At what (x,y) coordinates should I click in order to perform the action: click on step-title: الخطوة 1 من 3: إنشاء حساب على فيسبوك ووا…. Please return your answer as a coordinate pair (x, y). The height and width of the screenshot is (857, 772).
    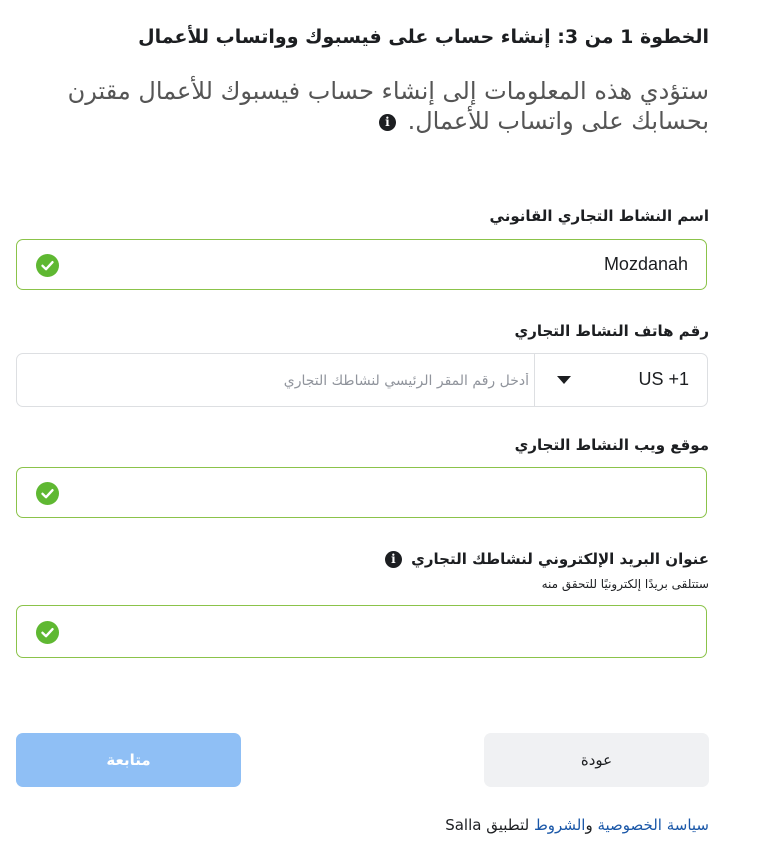
    Looking at the image, I should click on (423, 37).